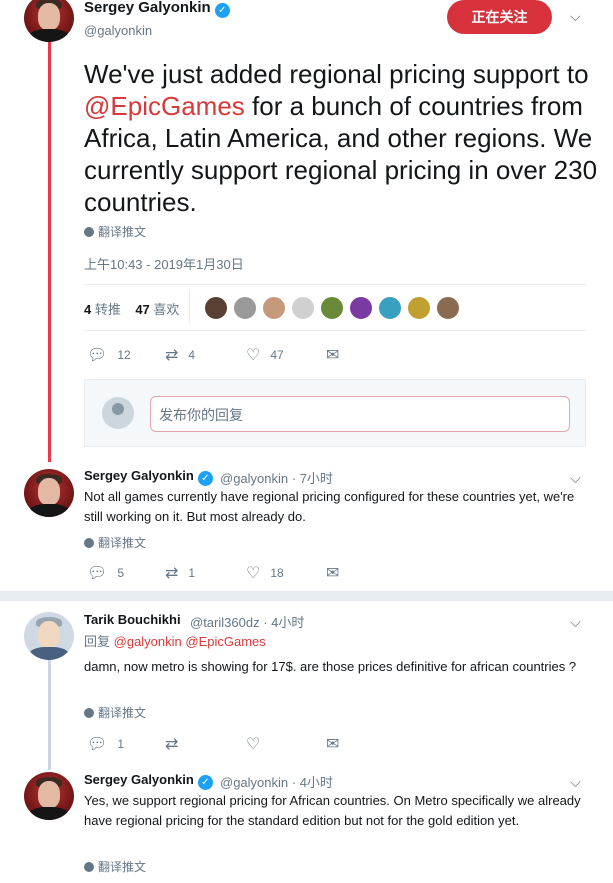 Image resolution: width=613 pixels, height=883 pixels. What do you see at coordinates (247, 621) in the screenshot?
I see `author-handle: @taril360dz · 4小时` at bounding box center [247, 621].